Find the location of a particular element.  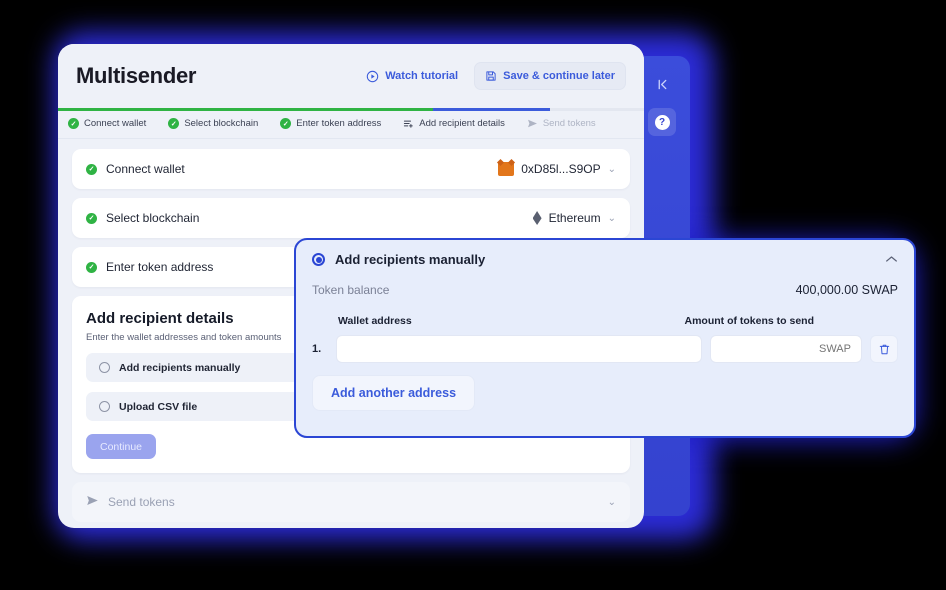

row-send-tokens: Send tokens ⌄ is located at coordinates (351, 502).